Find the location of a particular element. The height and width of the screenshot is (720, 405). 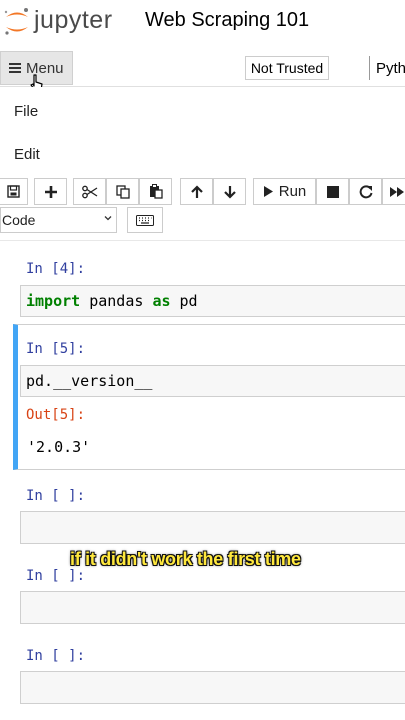

insert-cell-button is located at coordinates (50, 191).